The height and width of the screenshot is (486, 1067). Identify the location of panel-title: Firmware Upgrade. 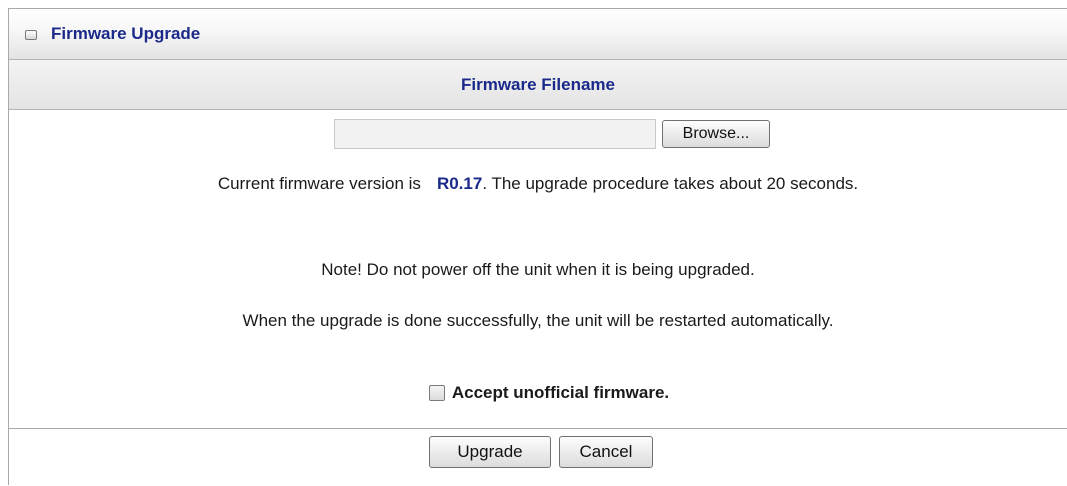
(126, 33).